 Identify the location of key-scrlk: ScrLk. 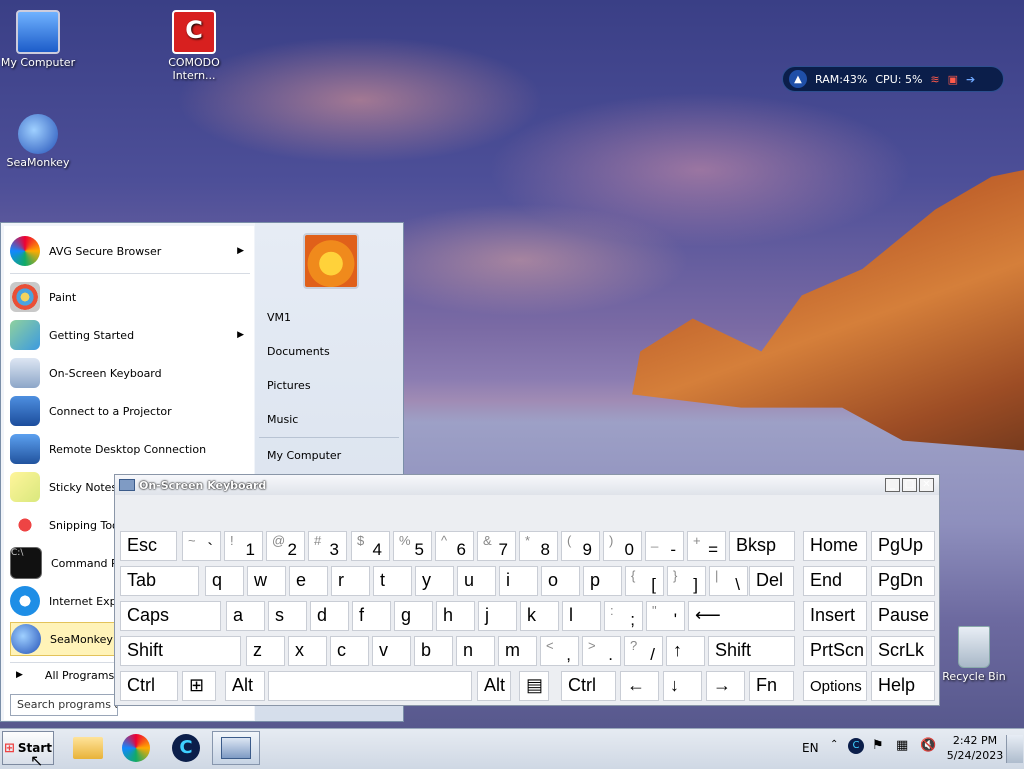
(903, 651).